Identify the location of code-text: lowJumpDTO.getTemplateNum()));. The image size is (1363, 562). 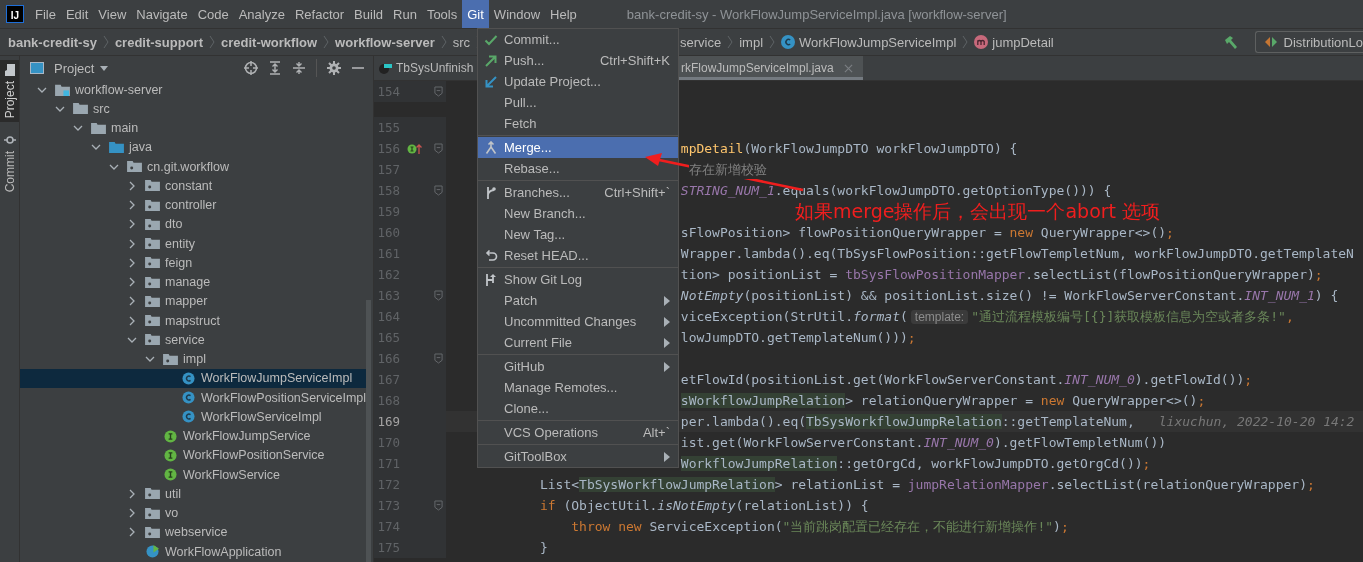
(798, 337).